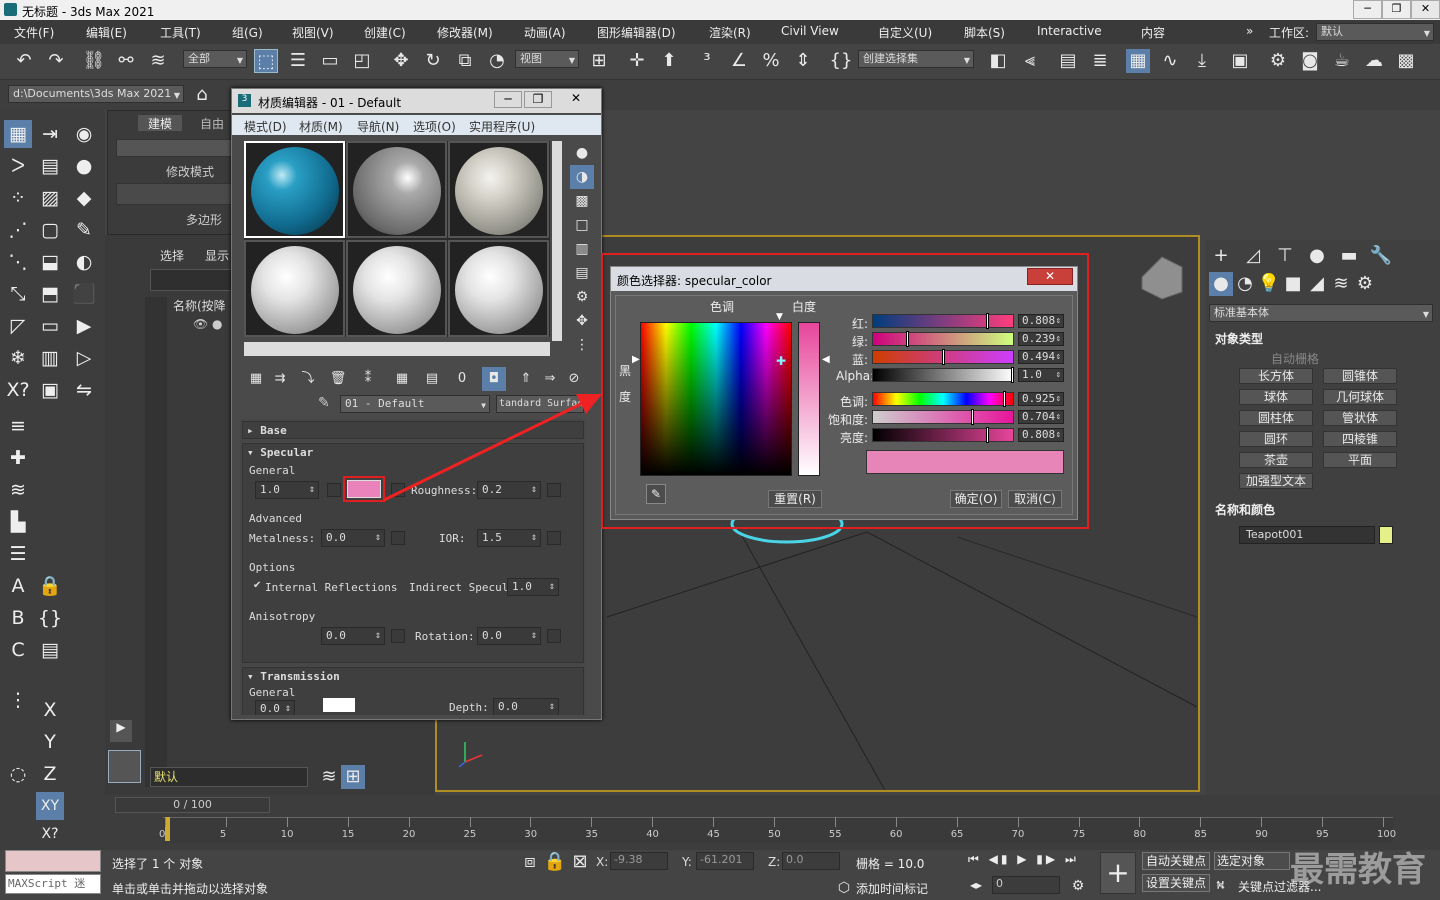 Image resolution: width=1440 pixels, height=900 pixels. What do you see at coordinates (280, 379) in the screenshot?
I see `put-material-icon: ⇉` at bounding box center [280, 379].